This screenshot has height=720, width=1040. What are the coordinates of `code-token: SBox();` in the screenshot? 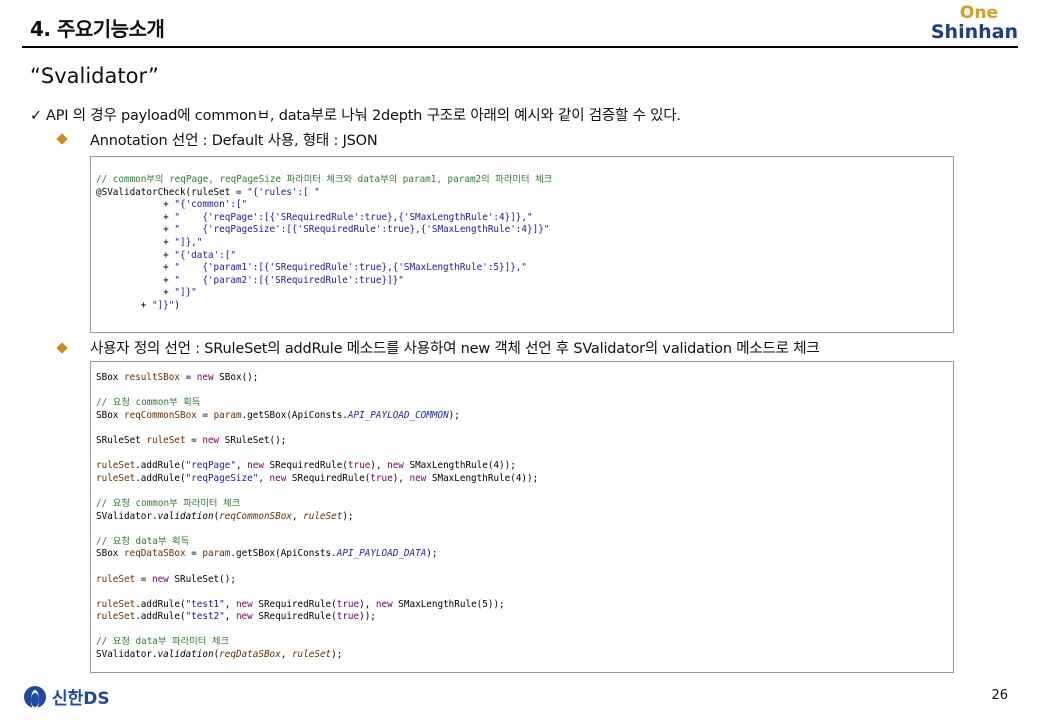 It's located at (236, 377).